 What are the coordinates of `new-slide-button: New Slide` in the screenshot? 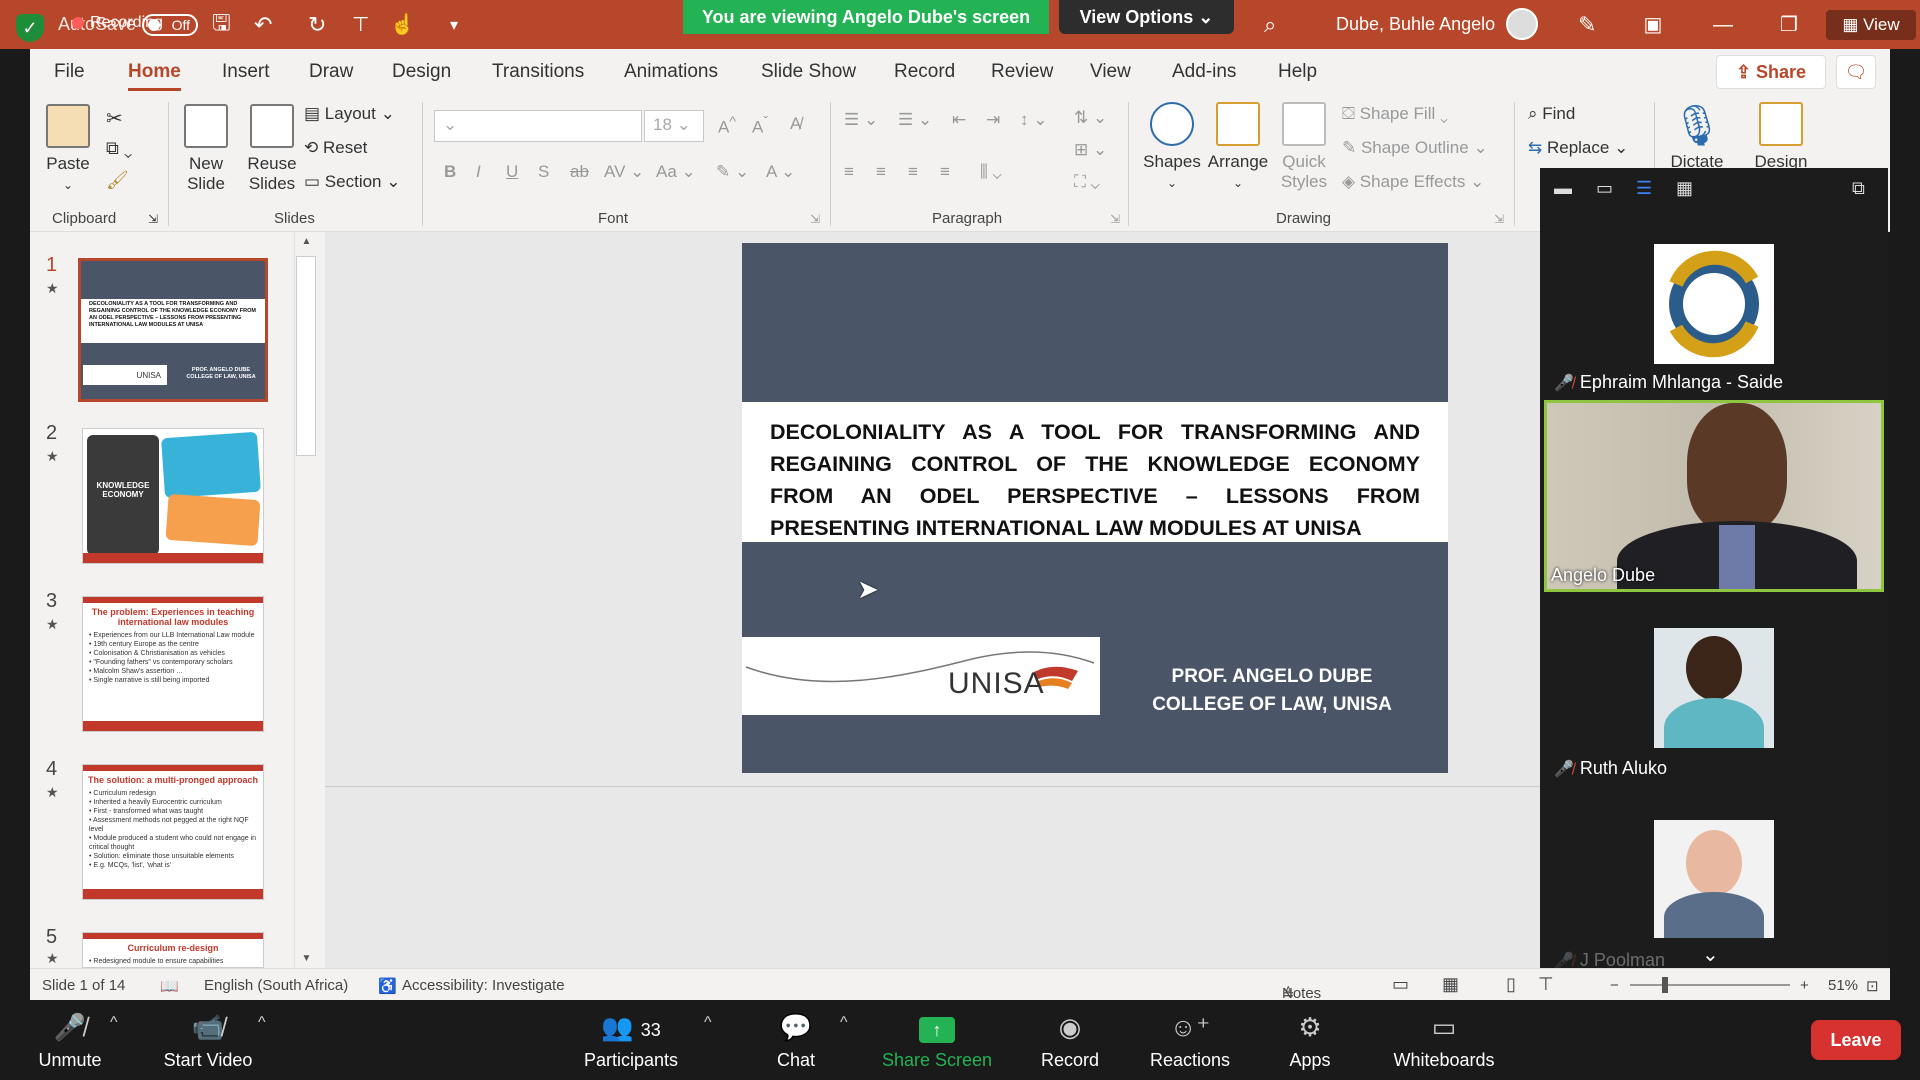 It's located at (206, 149).